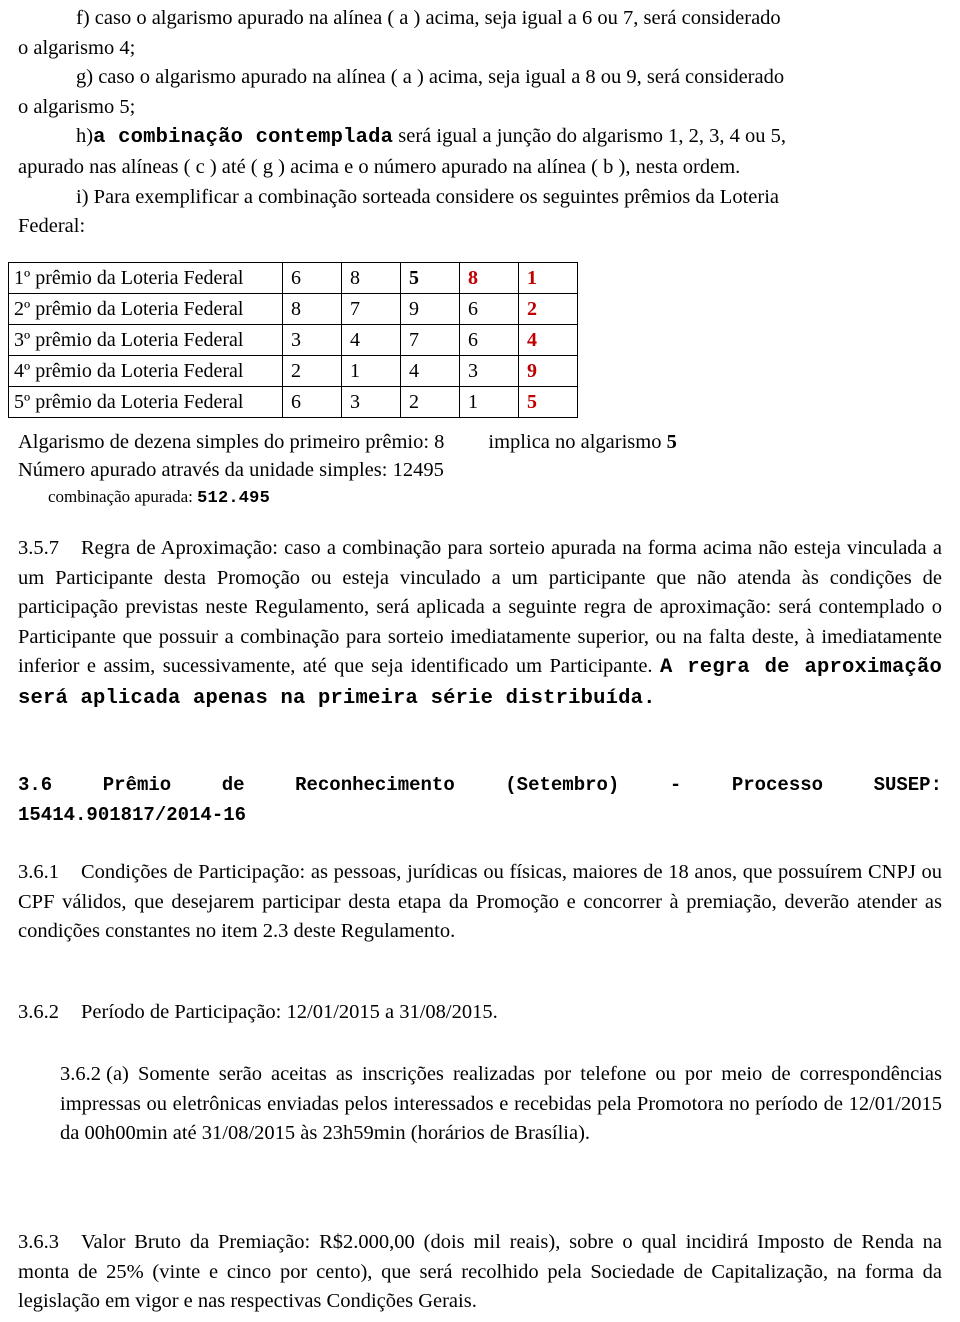  I want to click on section-3-6-word-0: Prêmio, so click(137, 785).